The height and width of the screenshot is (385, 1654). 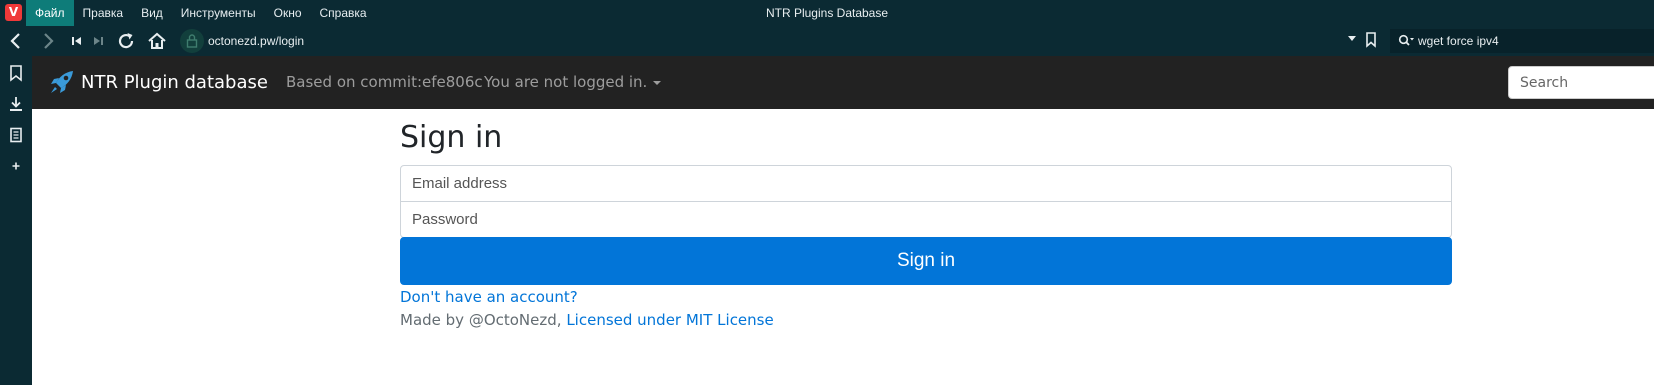 I want to click on site-info-button, so click(x=192, y=41).